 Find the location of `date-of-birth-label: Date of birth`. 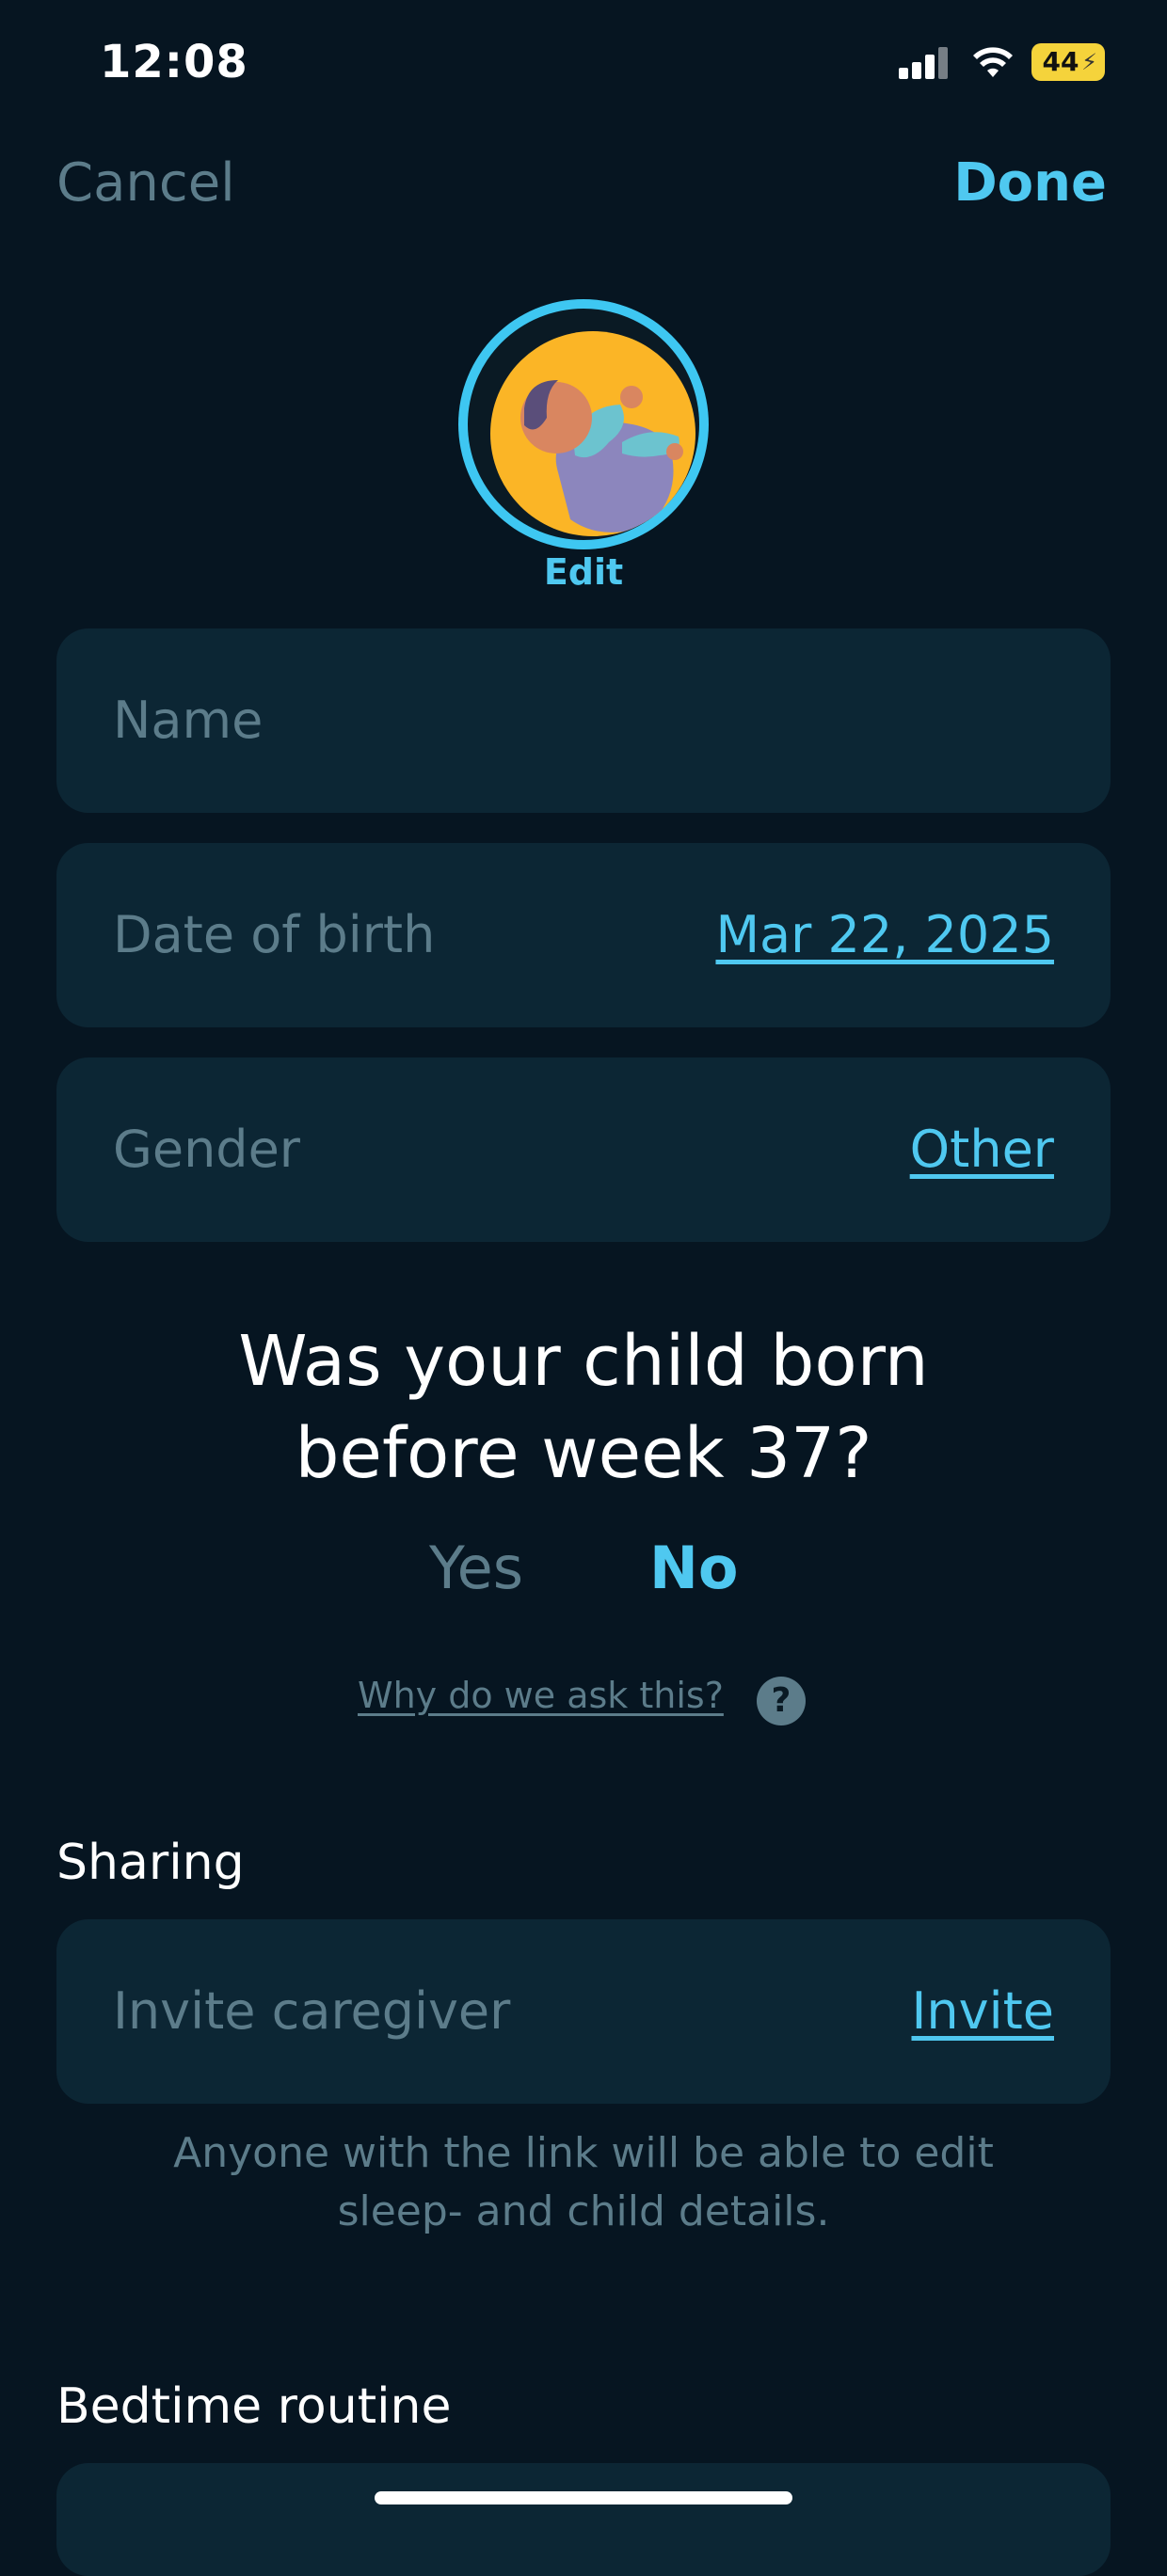

date-of-birth-label: Date of birth is located at coordinates (274, 934).